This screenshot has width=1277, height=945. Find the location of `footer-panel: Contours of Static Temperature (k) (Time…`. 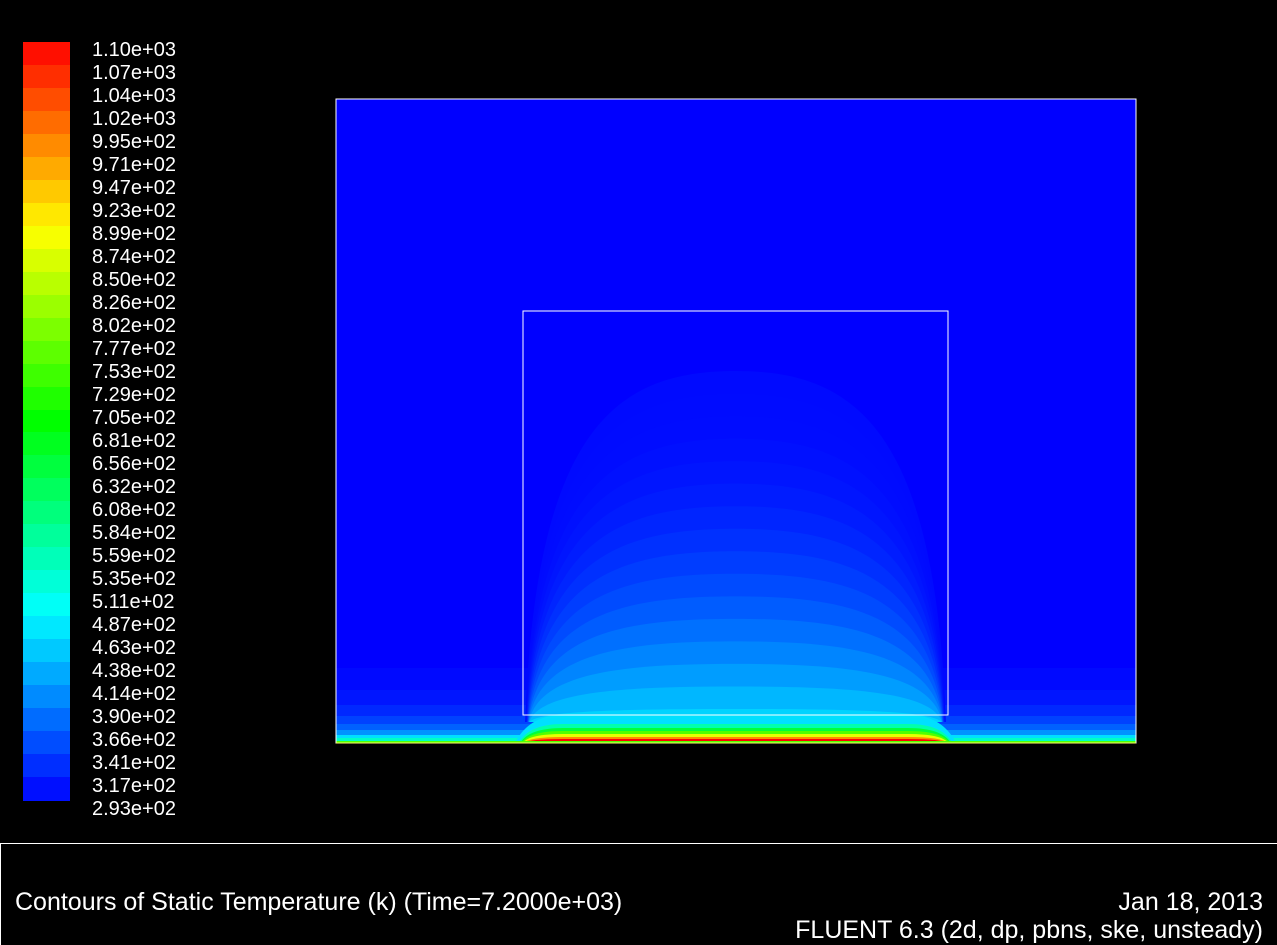

footer-panel: Contours of Static Temperature (k) (Time… is located at coordinates (638, 894).